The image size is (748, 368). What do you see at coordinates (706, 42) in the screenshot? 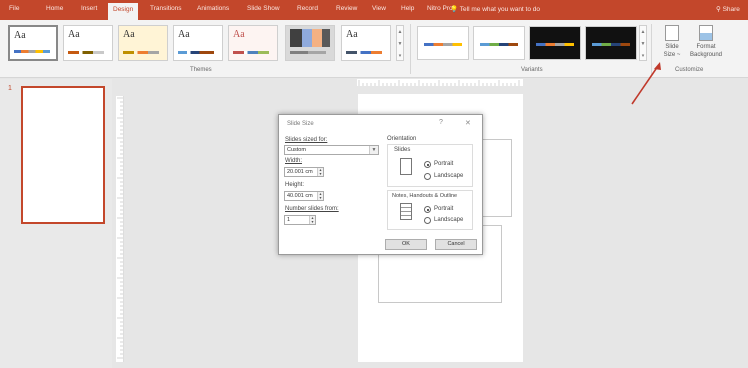
I see `format-background-button: Format Background` at bounding box center [706, 42].